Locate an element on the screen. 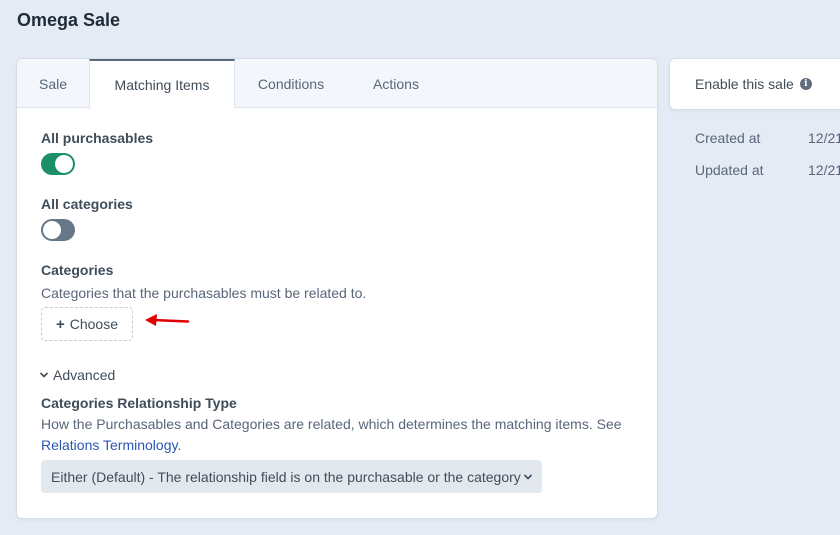  tab-bar: Sale Matching Items Conditions Actions is located at coordinates (337, 84).